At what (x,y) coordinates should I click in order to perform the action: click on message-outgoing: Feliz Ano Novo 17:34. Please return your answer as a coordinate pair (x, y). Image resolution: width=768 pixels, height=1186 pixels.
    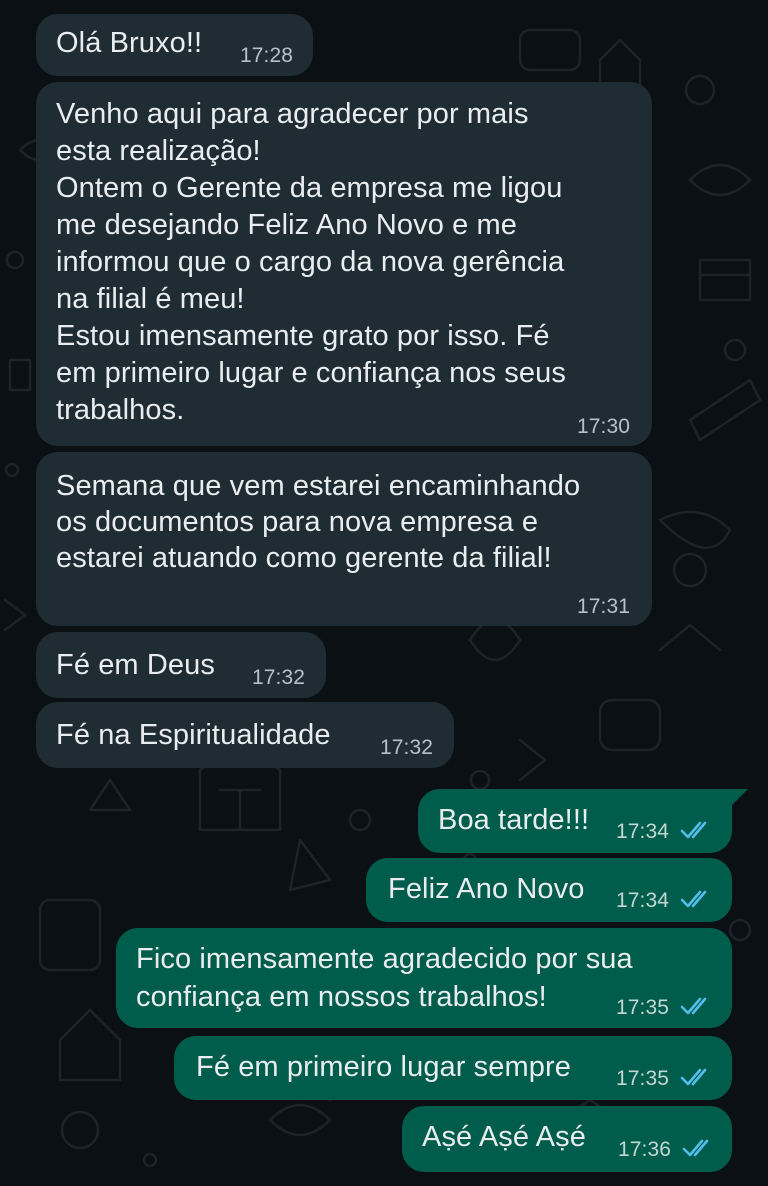
    Looking at the image, I should click on (549, 890).